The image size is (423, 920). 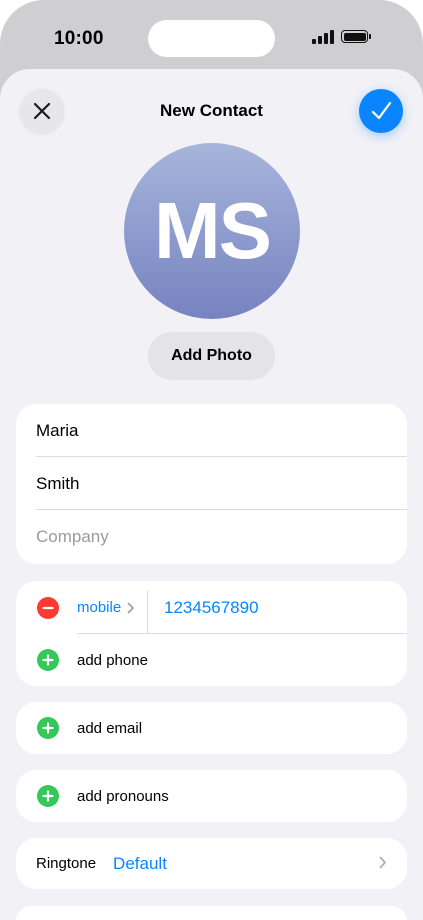 I want to click on ringtone-card: Ringtone Default, so click(x=211, y=863).